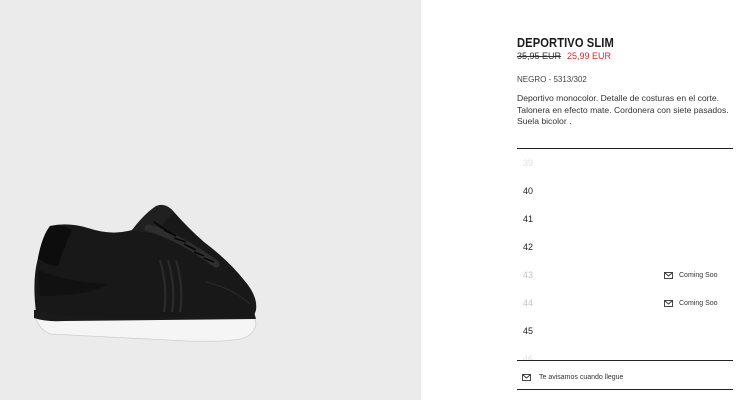  Describe the element at coordinates (625, 191) in the screenshot. I see `size-option-40: 40` at that location.